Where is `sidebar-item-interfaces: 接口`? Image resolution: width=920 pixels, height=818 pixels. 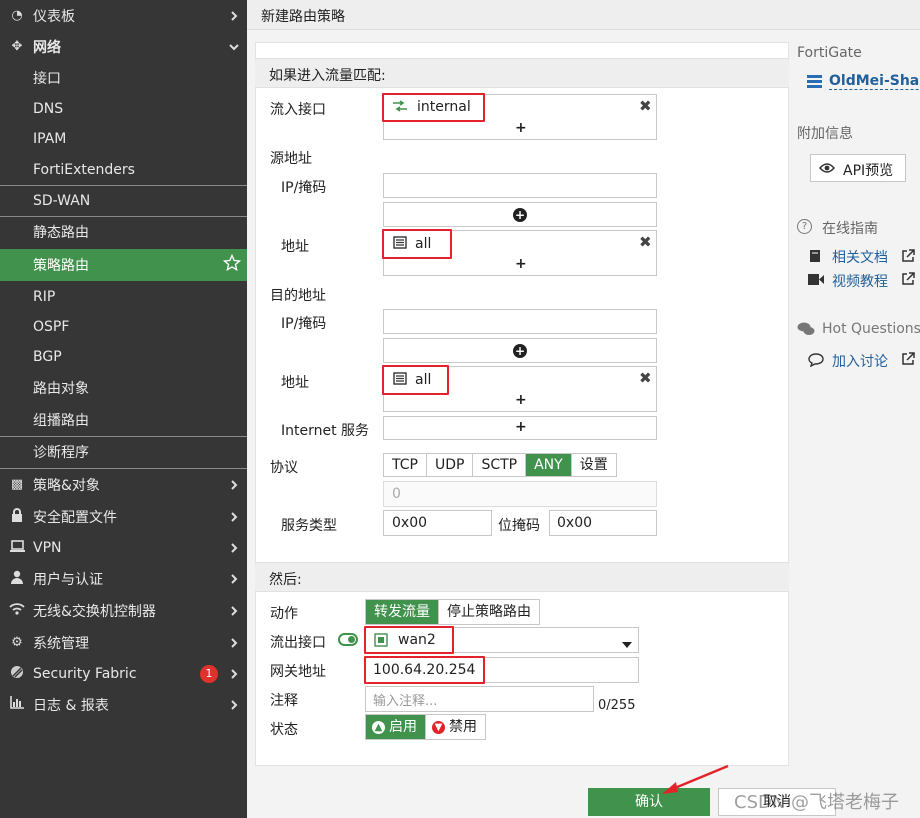 sidebar-item-interfaces: 接口 is located at coordinates (123, 78).